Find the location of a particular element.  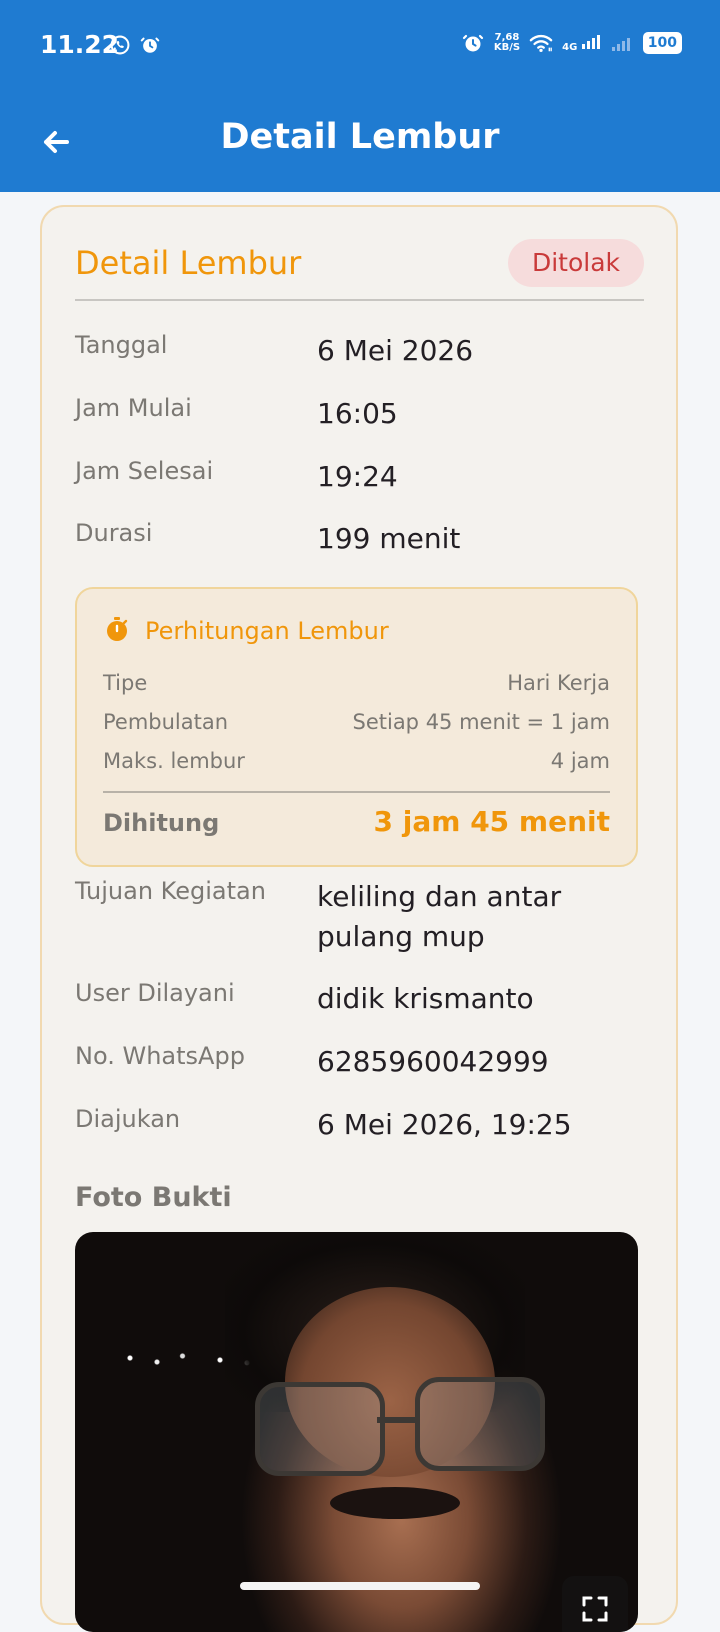

network-speed-unit: KB/S is located at coordinates (507, 47).